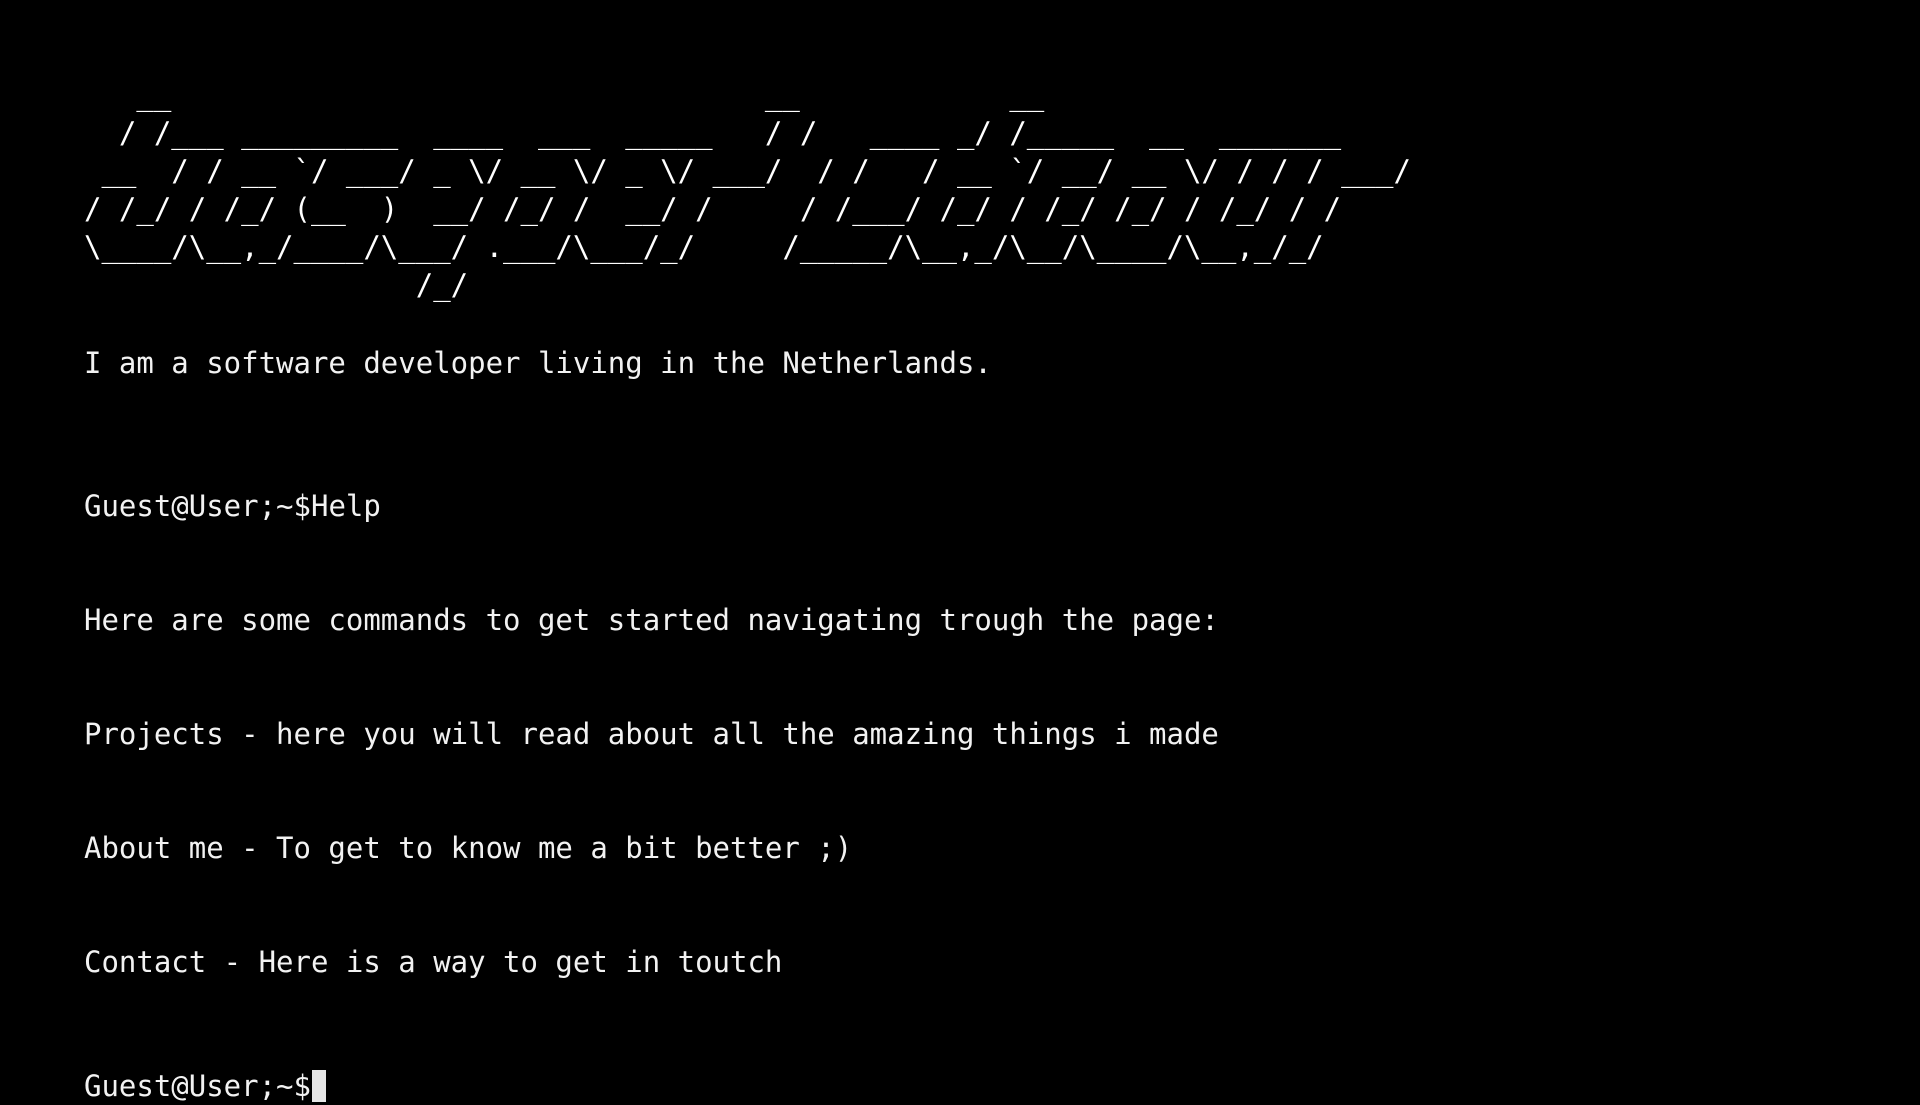 Image resolution: width=1920 pixels, height=1105 pixels. What do you see at coordinates (197, 506) in the screenshot?
I see `history-prompt: Guest@User;~$` at bounding box center [197, 506].